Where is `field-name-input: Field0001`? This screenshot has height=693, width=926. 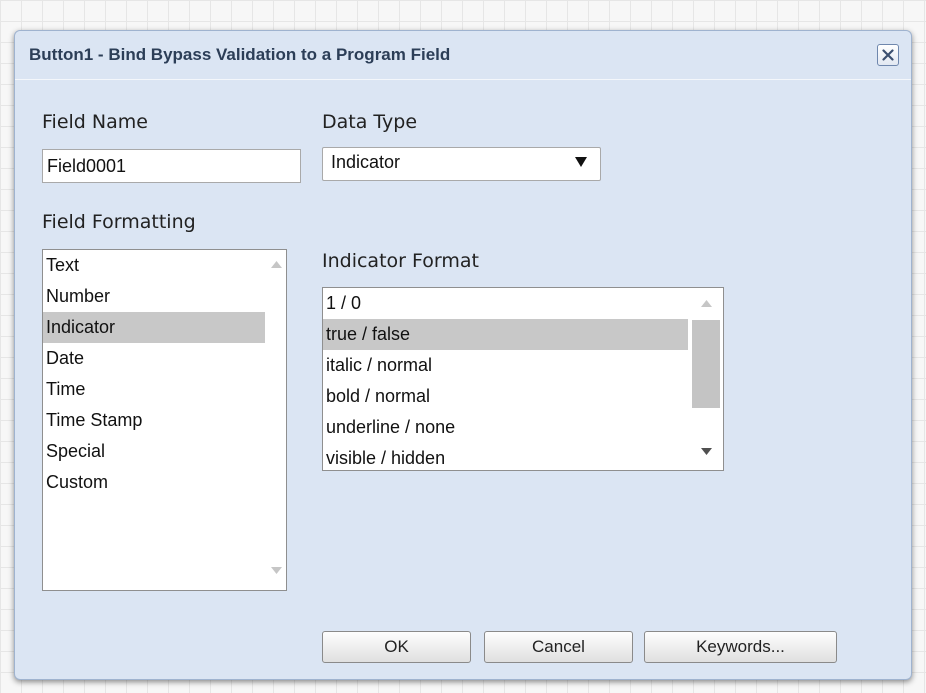
field-name-input: Field0001 is located at coordinates (171, 166).